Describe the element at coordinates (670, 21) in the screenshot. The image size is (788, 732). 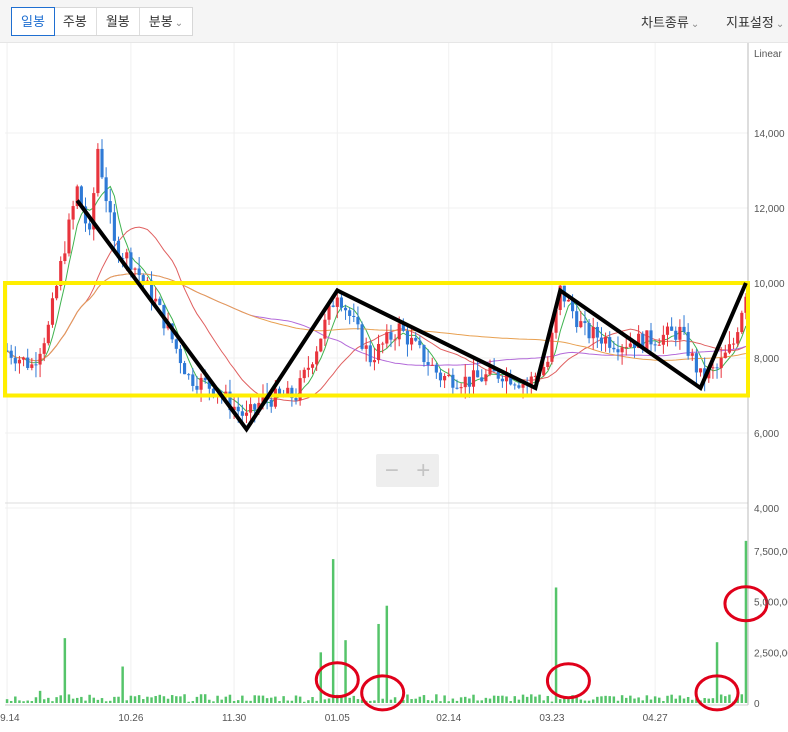
I see `chart-type-dropdown: 차트종류 ⌄` at that location.